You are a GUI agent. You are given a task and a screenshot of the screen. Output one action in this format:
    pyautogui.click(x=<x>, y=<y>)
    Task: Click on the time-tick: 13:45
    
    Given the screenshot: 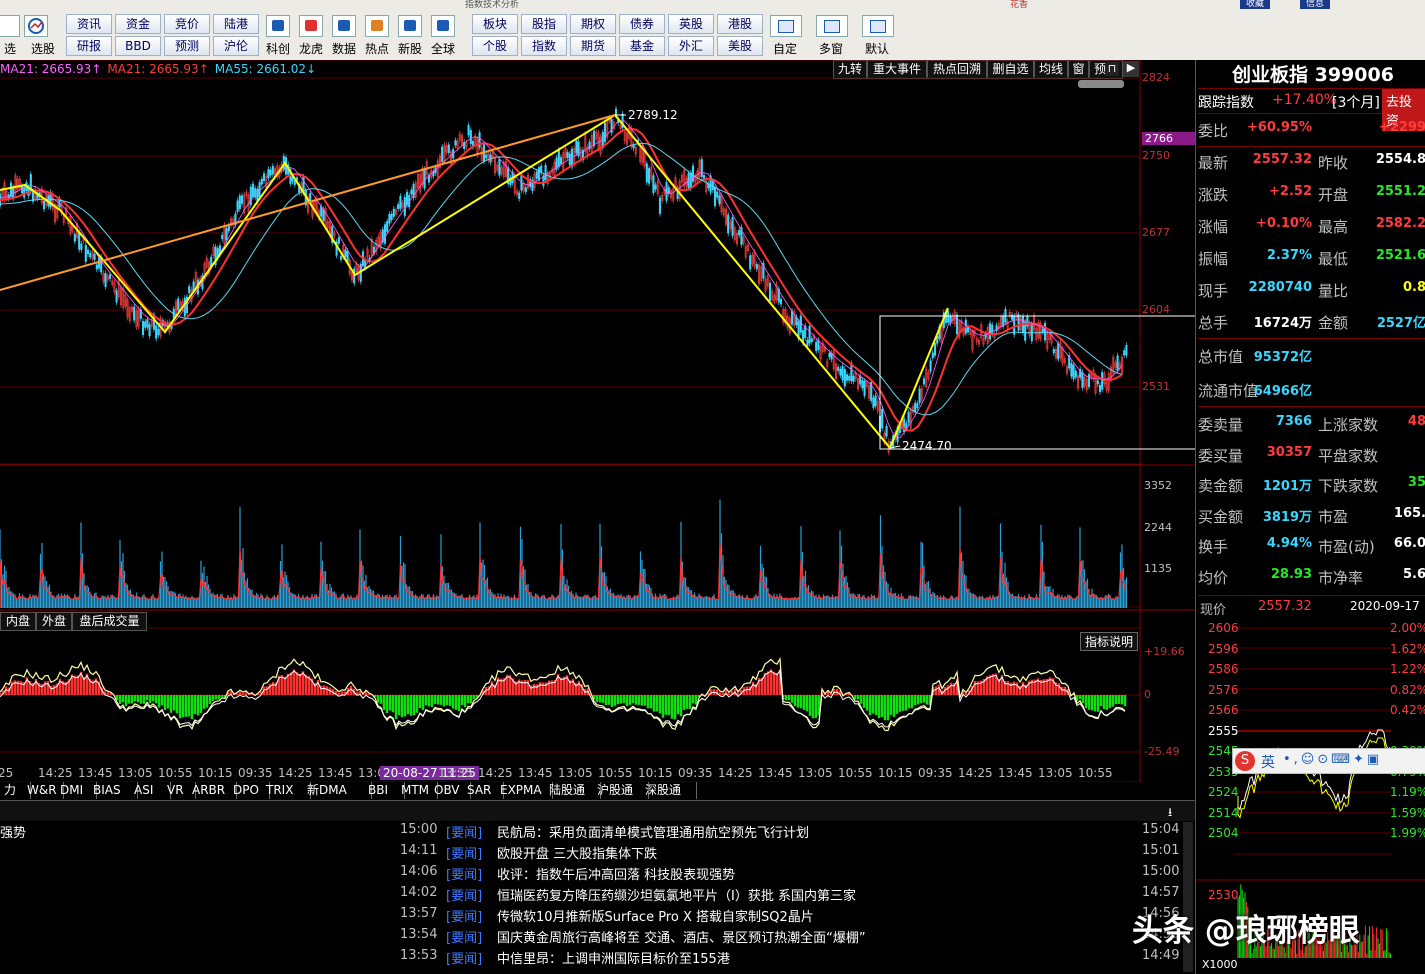 What is the action you would take?
    pyautogui.click(x=1015, y=773)
    